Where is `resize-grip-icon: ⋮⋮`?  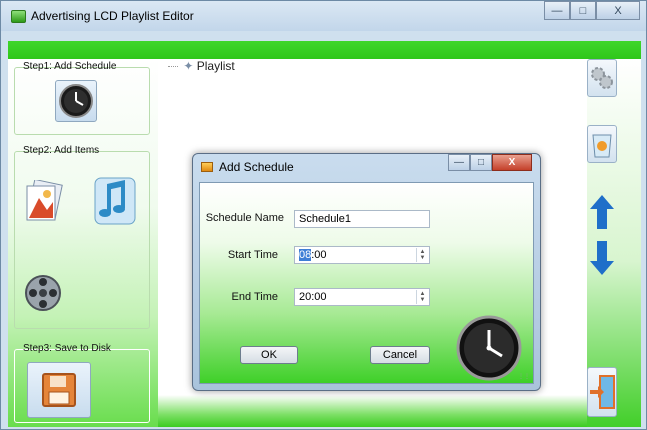 resize-grip-icon: ⋮⋮ is located at coordinates (524, 376).